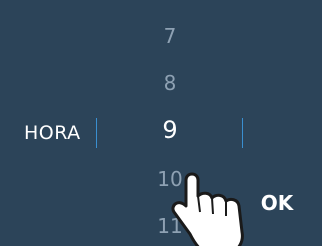 The height and width of the screenshot is (246, 322). I want to click on hour-option-7: 7, so click(170, 36).